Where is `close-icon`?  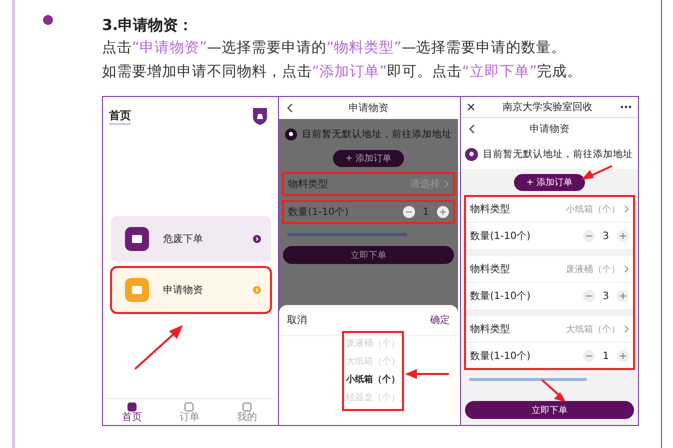
close-icon is located at coordinates (471, 107).